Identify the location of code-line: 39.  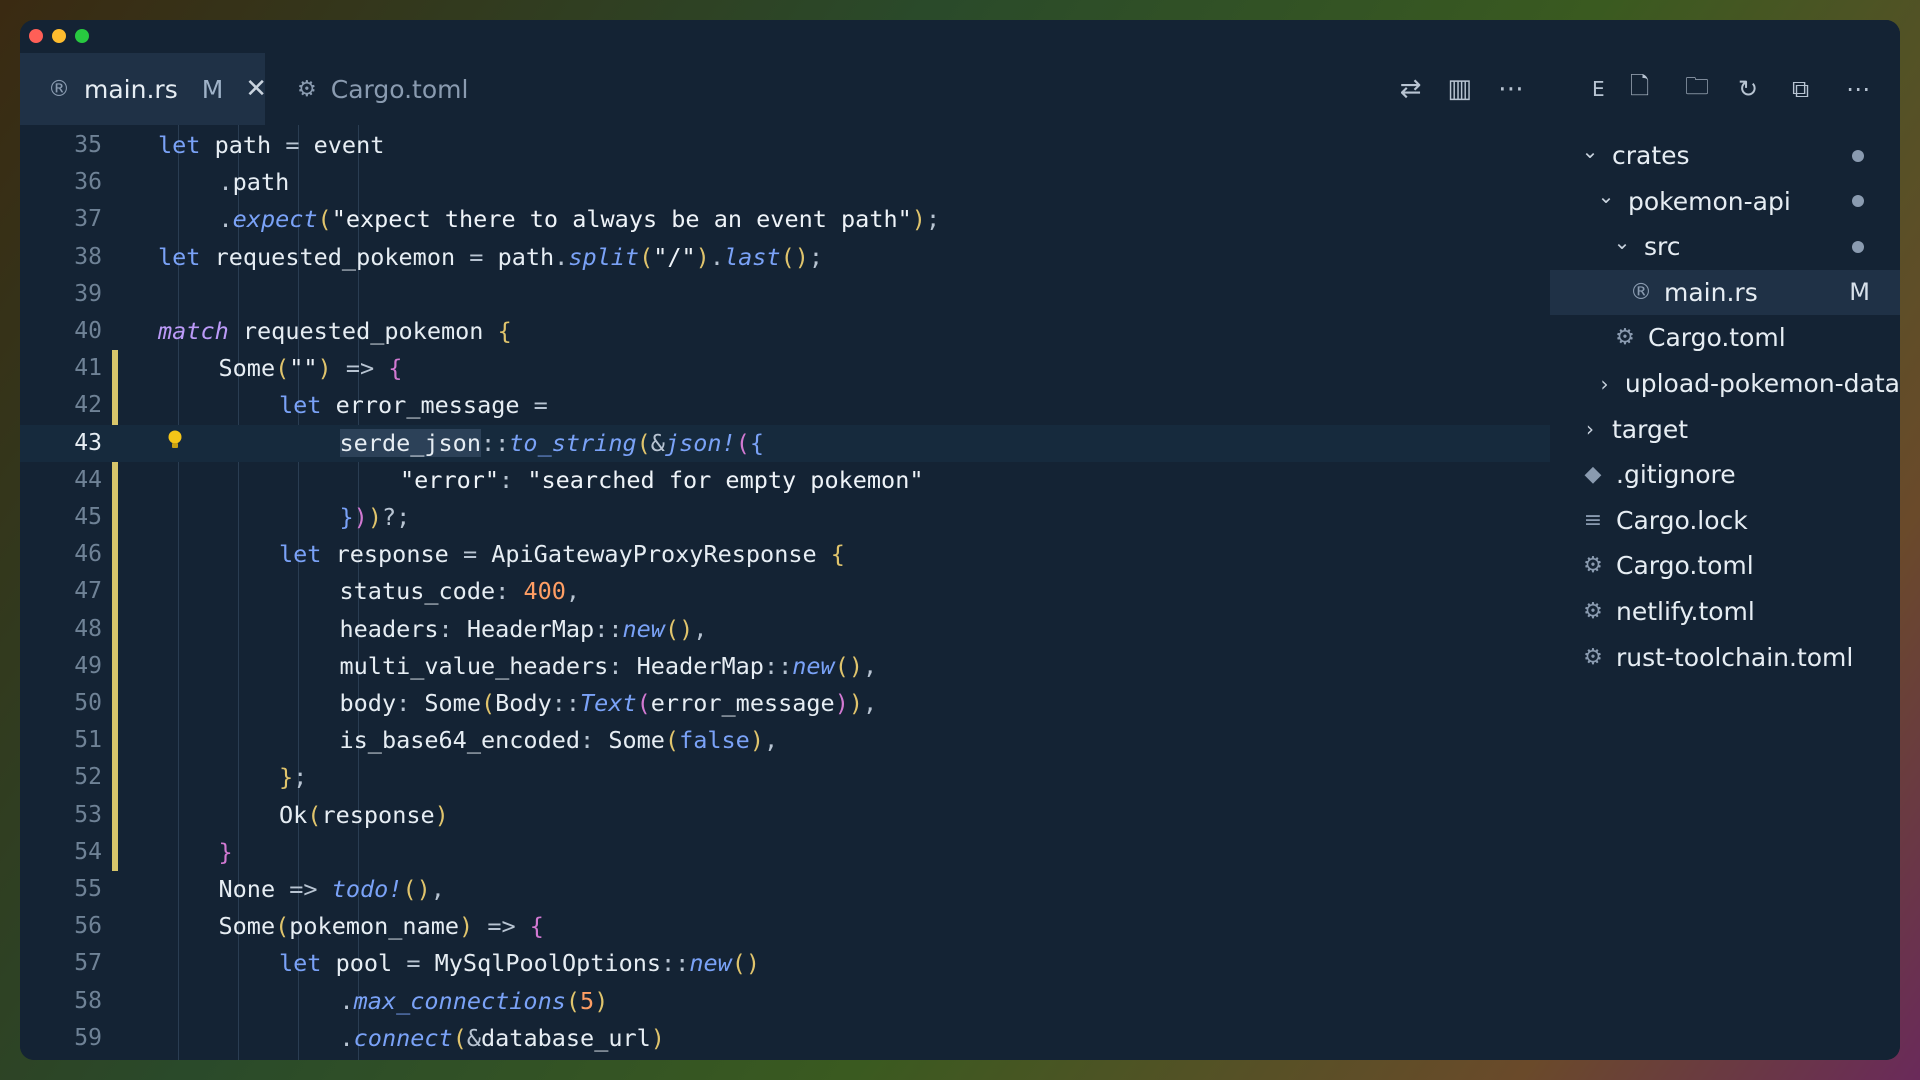
(785, 294).